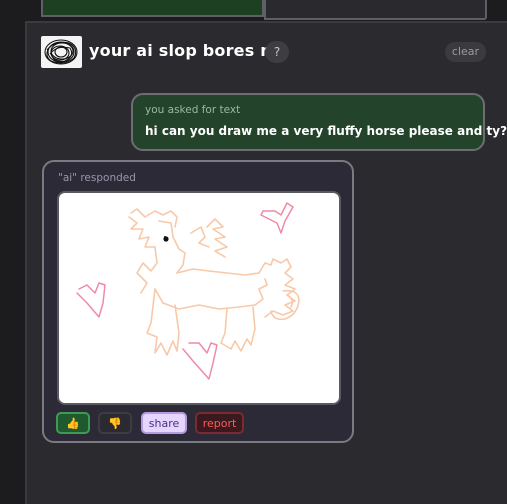 This screenshot has height=504, width=507. I want to click on report-button: report, so click(219, 423).